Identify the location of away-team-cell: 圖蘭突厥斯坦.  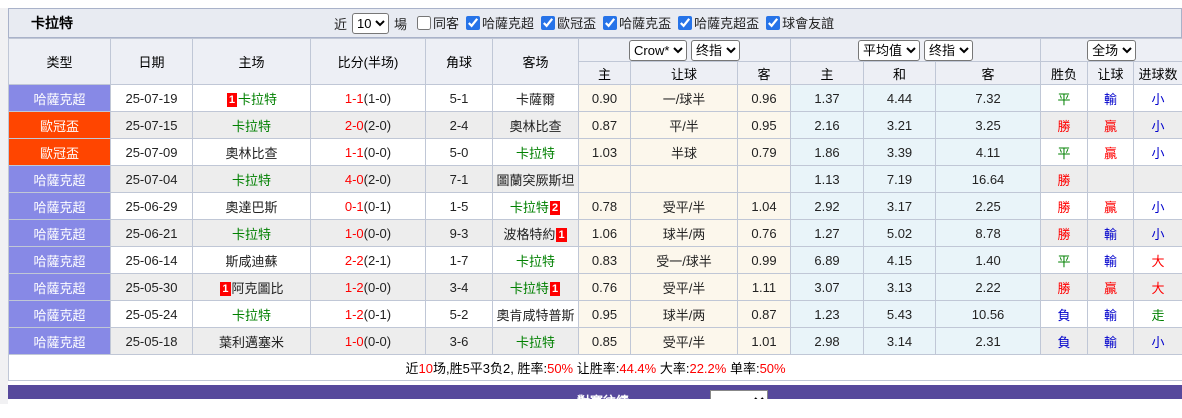
(535, 179).